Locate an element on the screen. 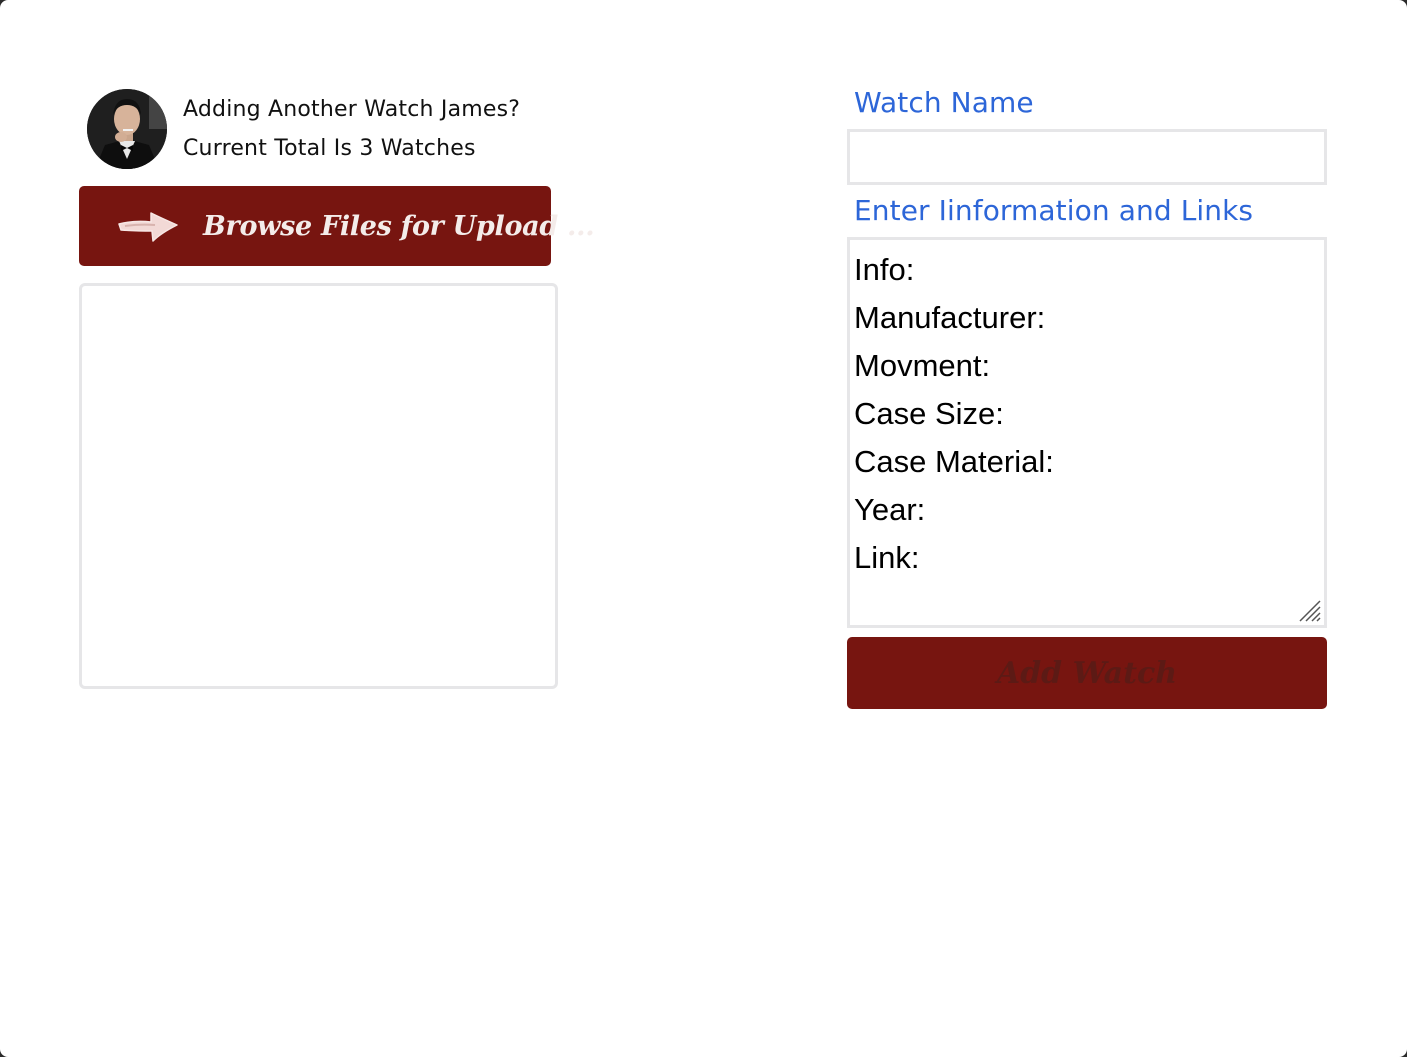 The height and width of the screenshot is (1057, 1407). case-size-line: Case Size: is located at coordinates (929, 413).